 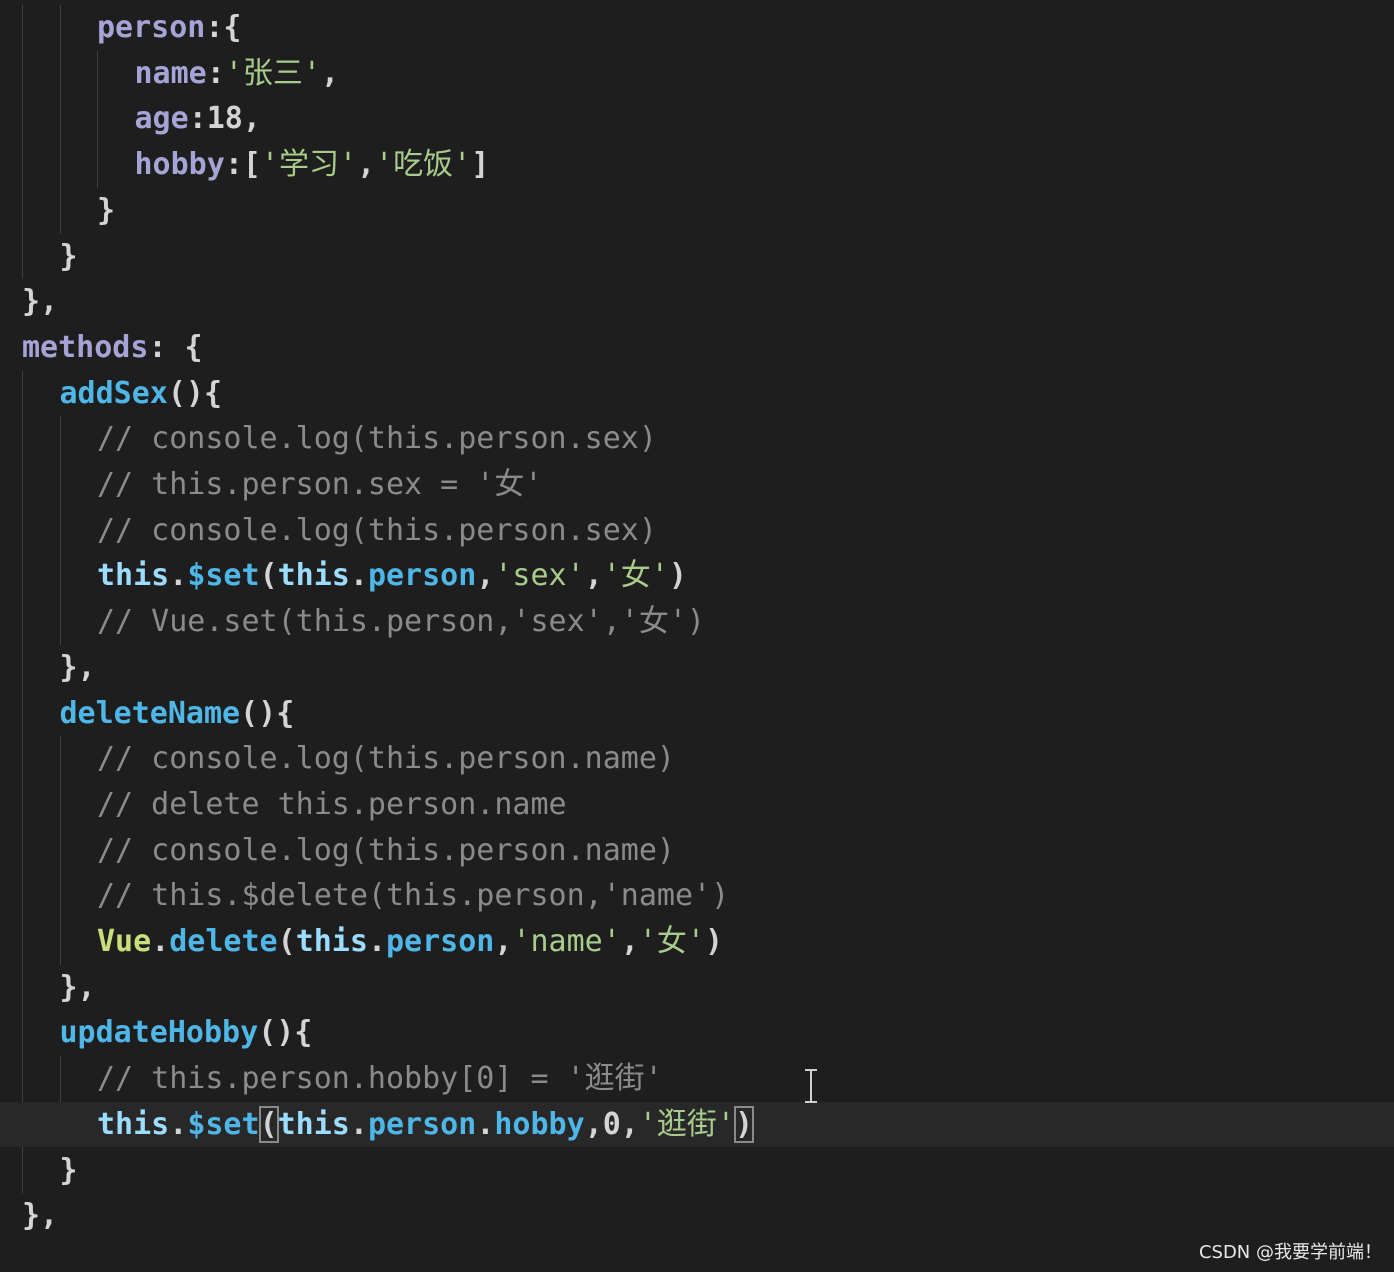 I want to click on code-line: person:{, so click(x=697, y=28).